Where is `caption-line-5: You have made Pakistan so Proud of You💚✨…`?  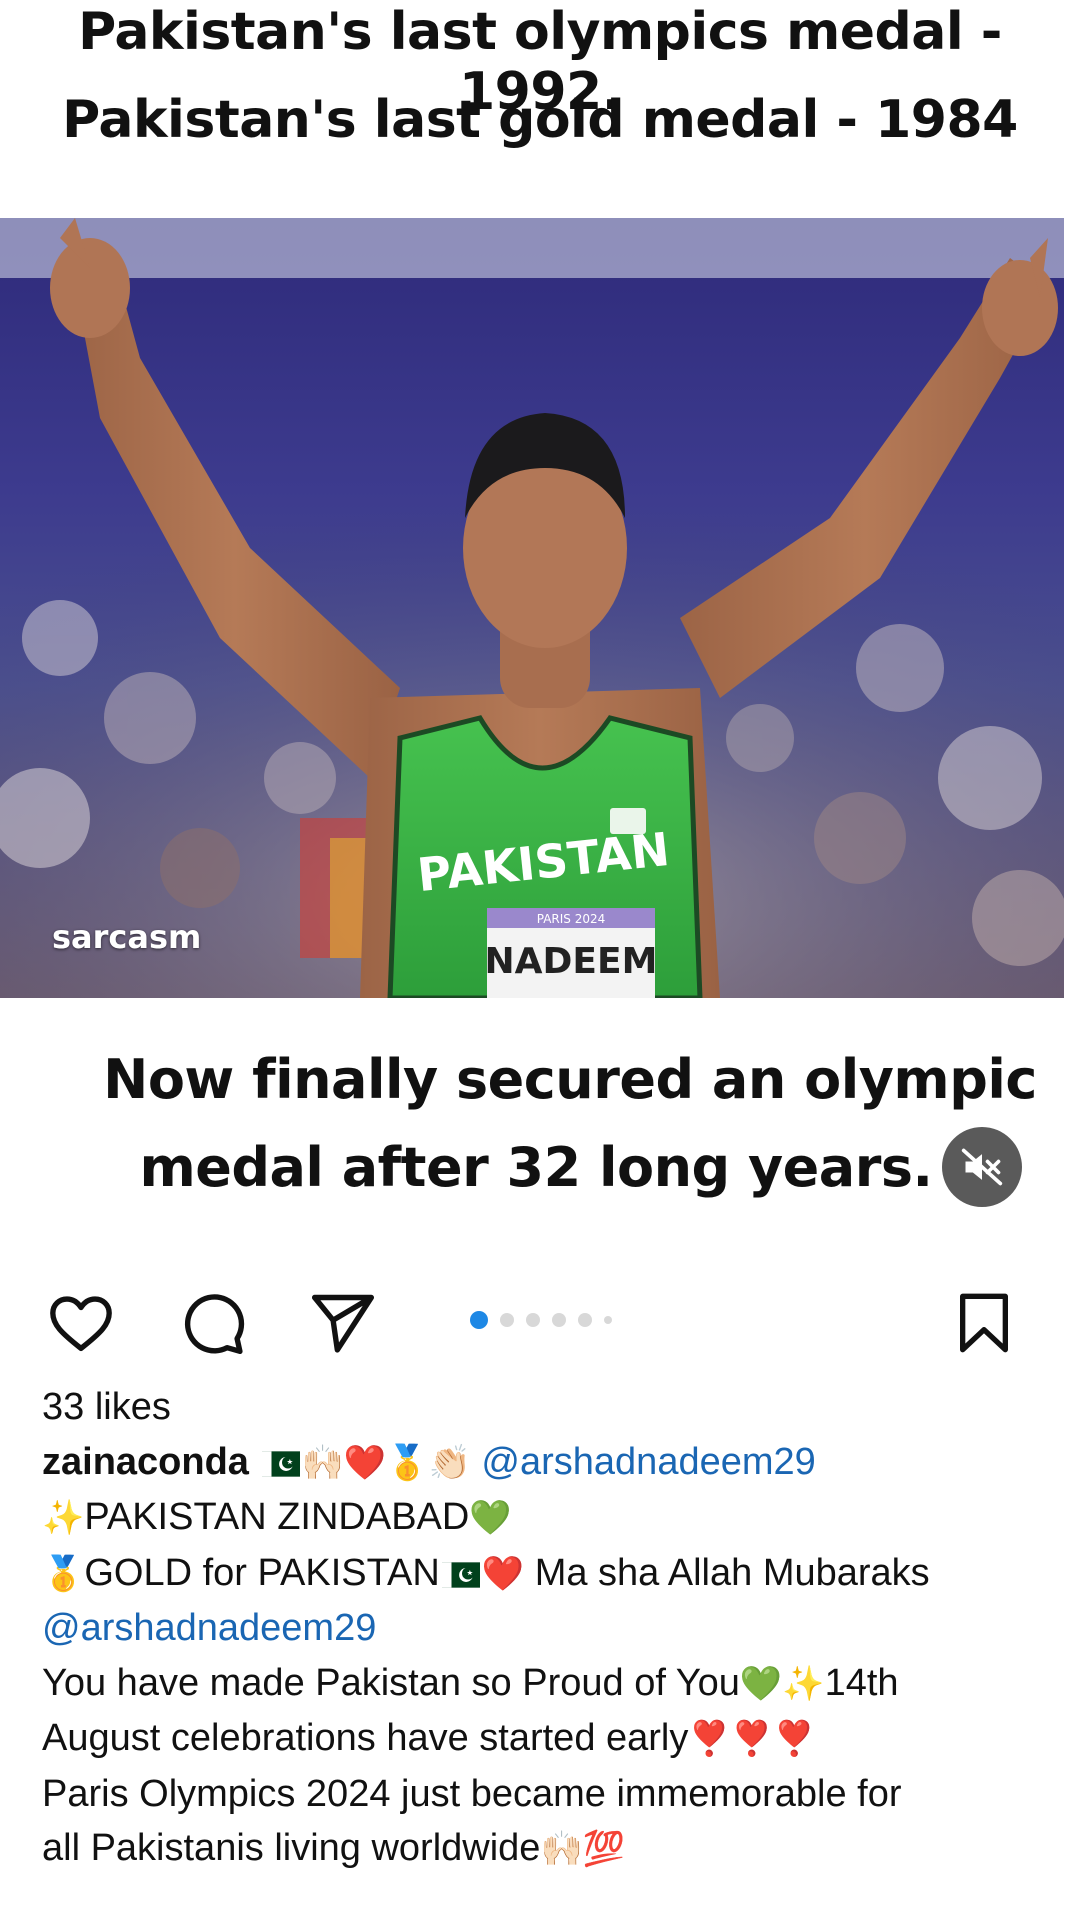 caption-line-5: You have made Pakistan so Proud of You💚✨… is located at coordinates (547, 1684).